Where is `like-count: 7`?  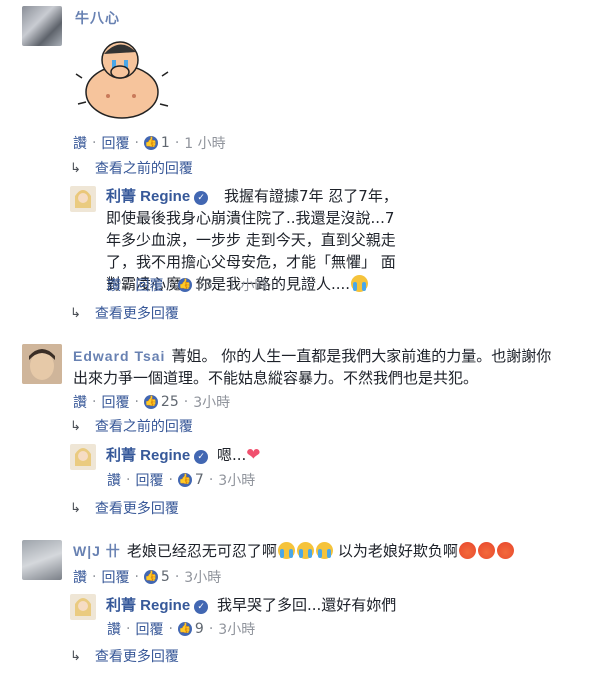 like-count: 7 is located at coordinates (199, 480).